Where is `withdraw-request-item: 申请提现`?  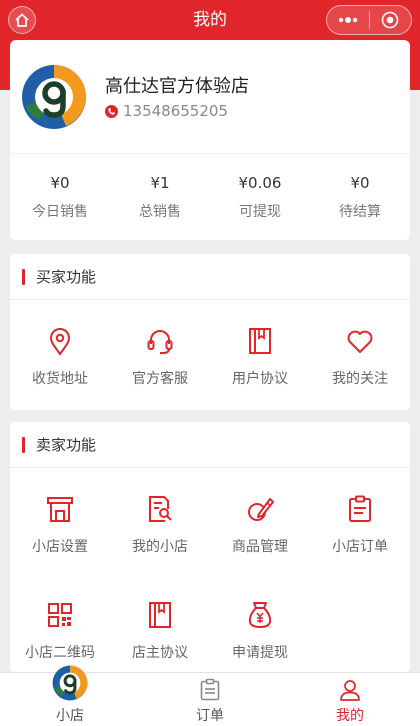 withdraw-request-item: 申请提现 is located at coordinates (260, 631).